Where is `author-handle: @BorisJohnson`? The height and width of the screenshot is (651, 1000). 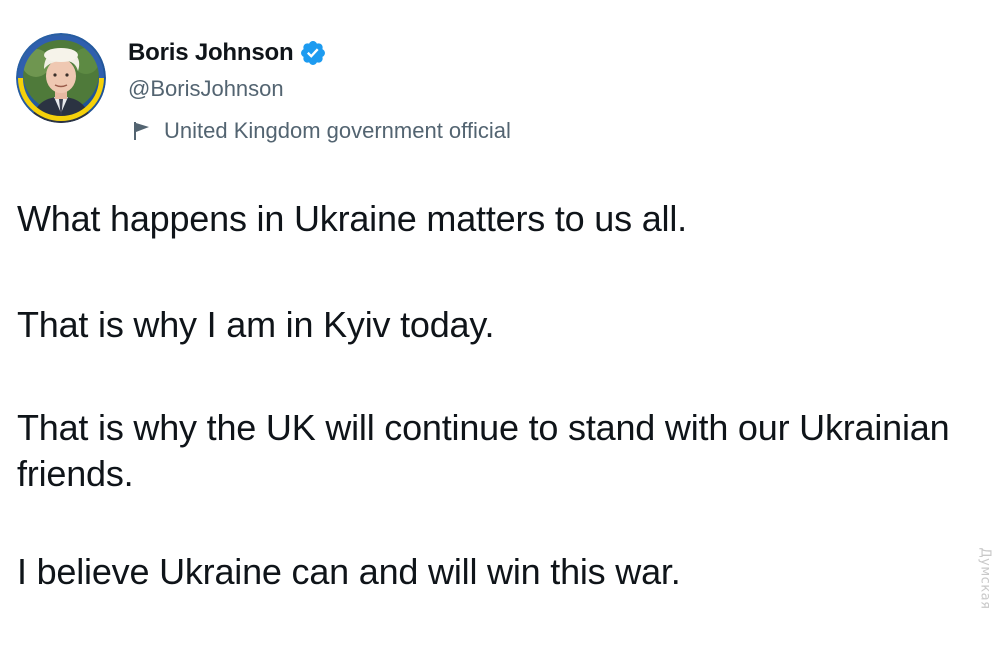 author-handle: @BorisJohnson is located at coordinates (227, 89).